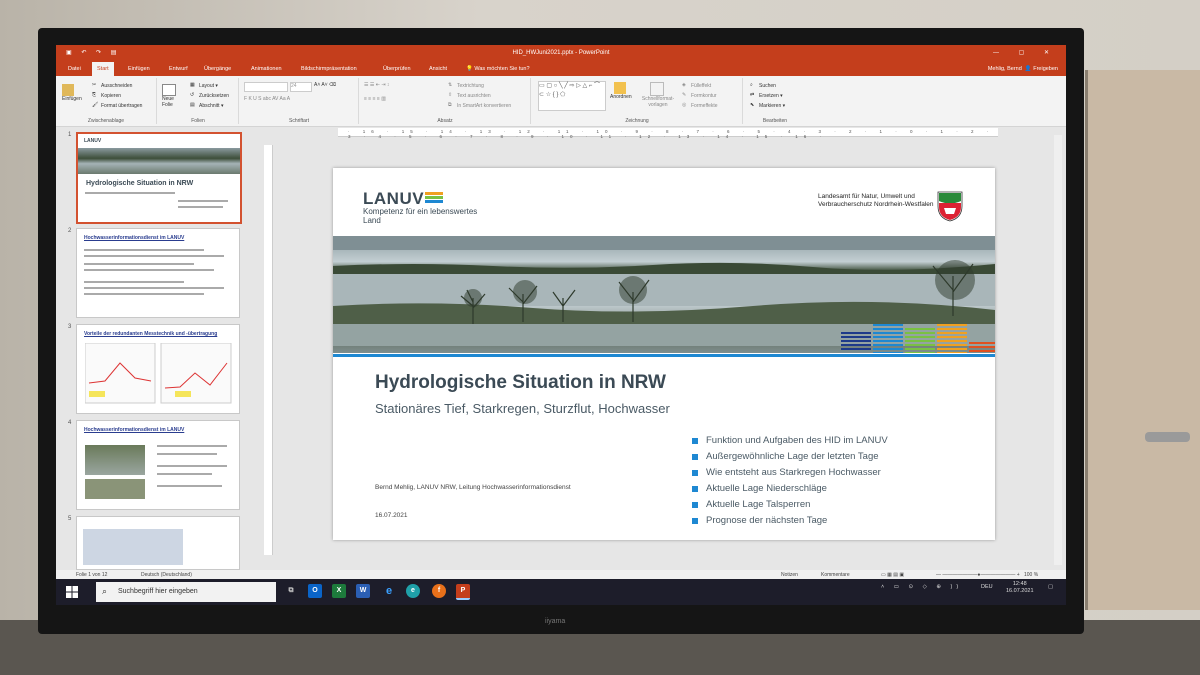 This screenshot has height=675, width=1200. Describe the element at coordinates (1020, 588) in the screenshot. I see `clock: 12:48 16.07.2021` at that location.